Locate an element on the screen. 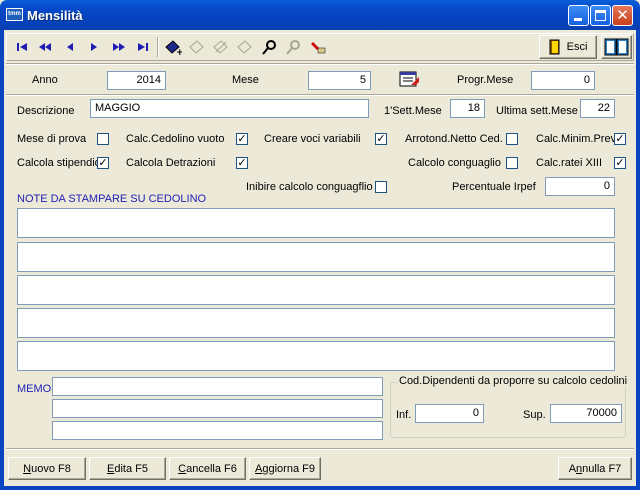 The image size is (640, 490). arrotond-label: Arrotond.Netto Ced. is located at coordinates (454, 139).